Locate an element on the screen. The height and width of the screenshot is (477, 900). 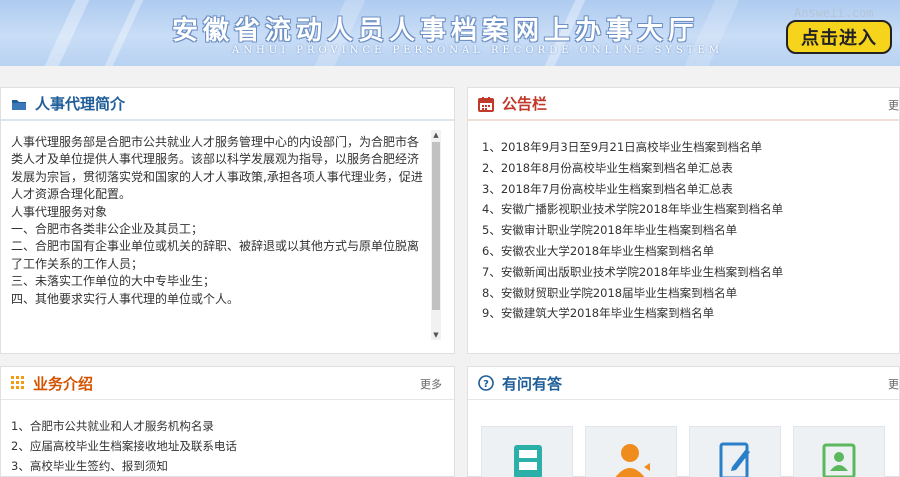
faq-card-edit is located at coordinates (735, 451).